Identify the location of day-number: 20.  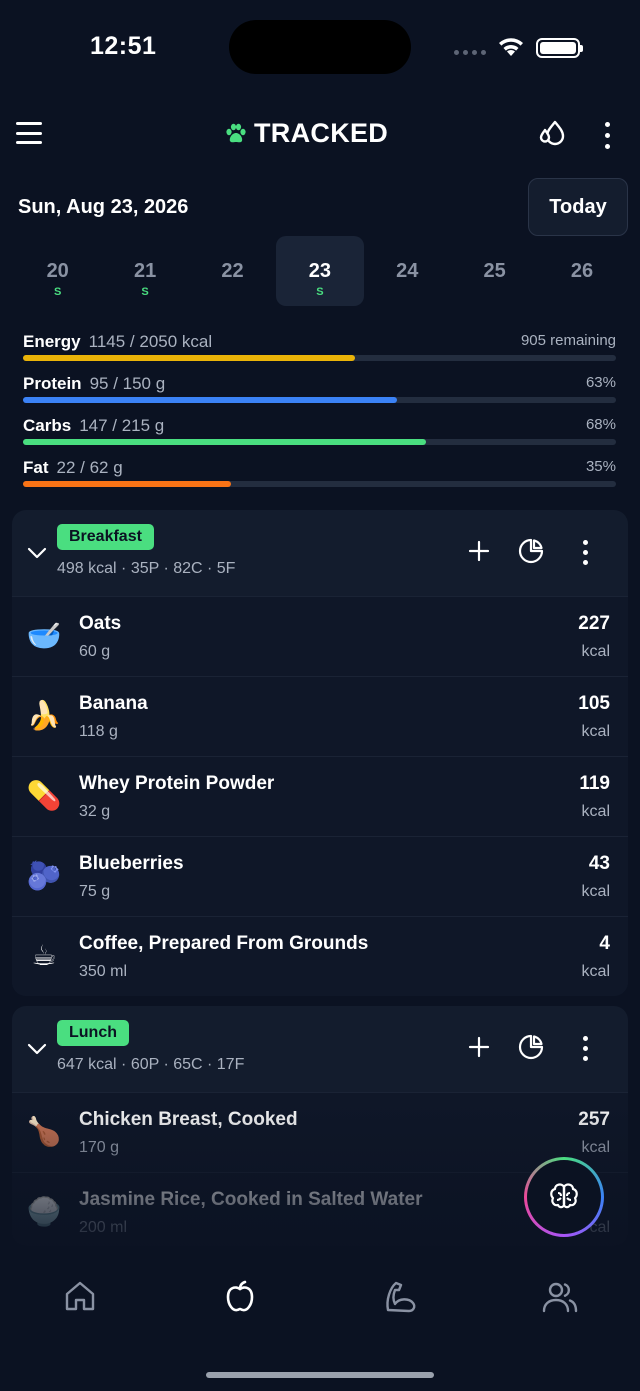
(57, 271).